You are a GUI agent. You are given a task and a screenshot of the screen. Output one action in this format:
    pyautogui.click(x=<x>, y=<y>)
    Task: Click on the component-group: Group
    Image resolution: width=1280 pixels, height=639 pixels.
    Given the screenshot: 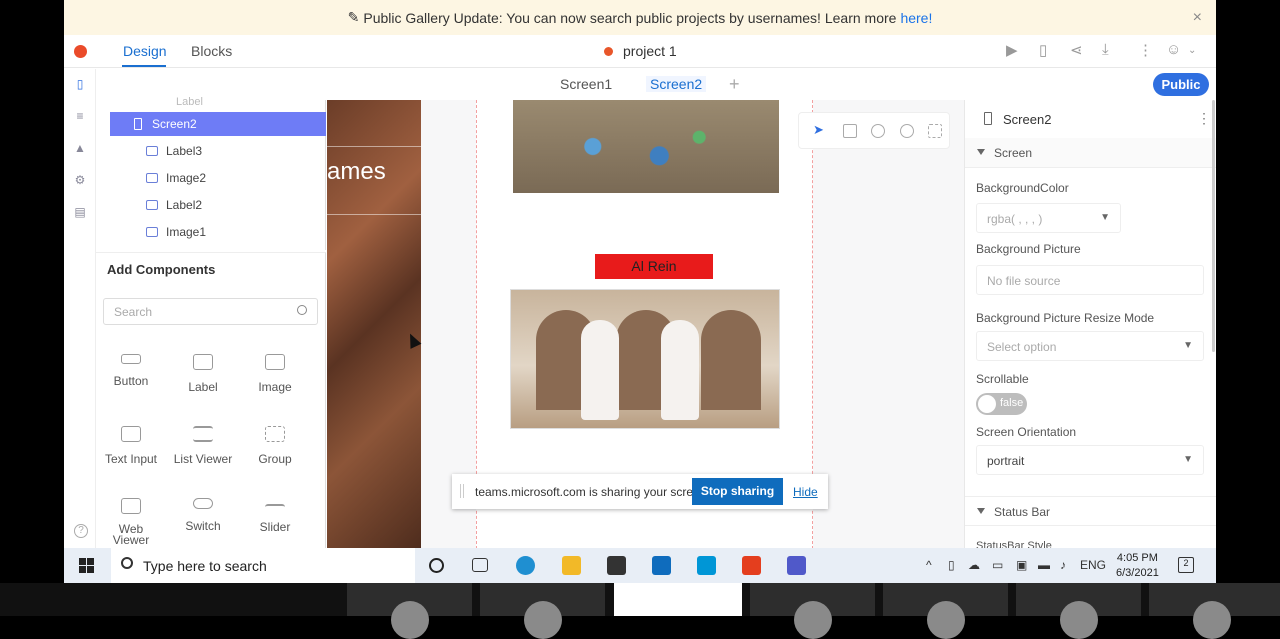 What is the action you would take?
    pyautogui.click(x=275, y=446)
    